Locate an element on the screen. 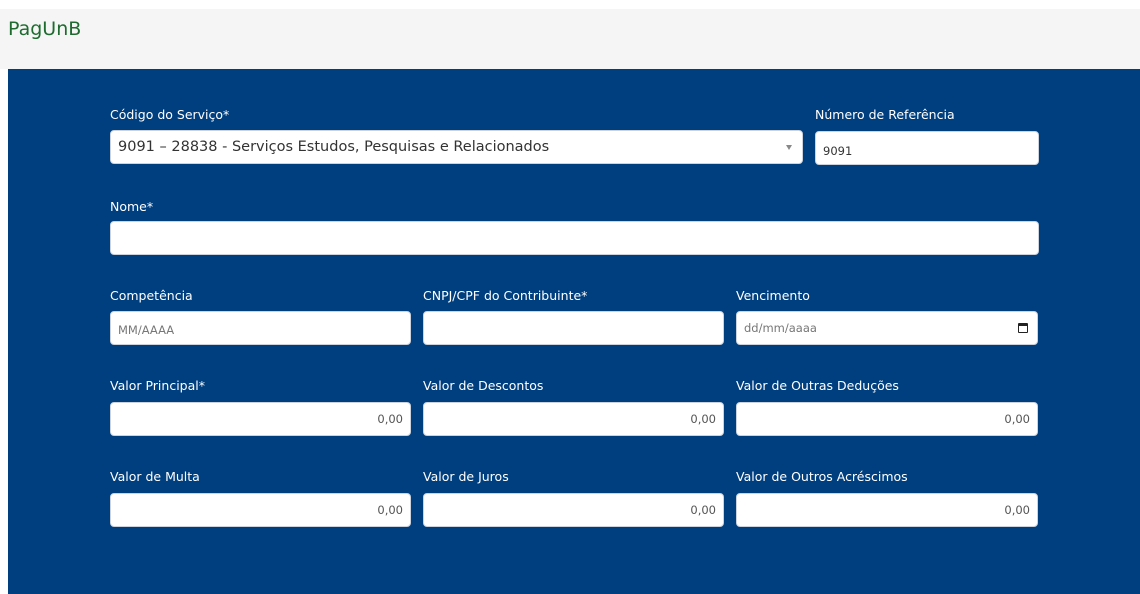 The width and height of the screenshot is (1140, 594). valor-juros-field: 0,00 is located at coordinates (573, 510).